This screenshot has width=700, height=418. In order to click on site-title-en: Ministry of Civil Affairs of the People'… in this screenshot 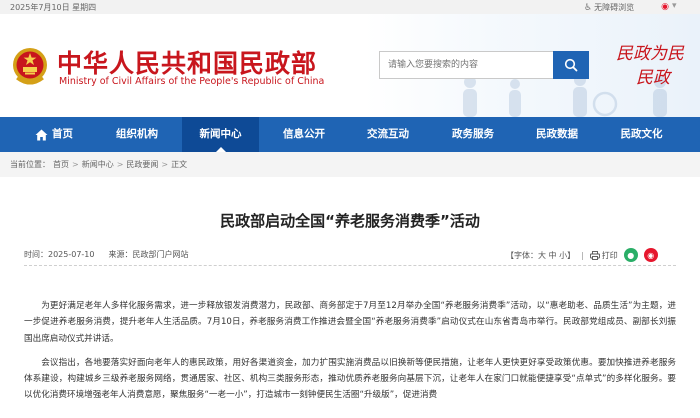, I will do `click(192, 81)`.